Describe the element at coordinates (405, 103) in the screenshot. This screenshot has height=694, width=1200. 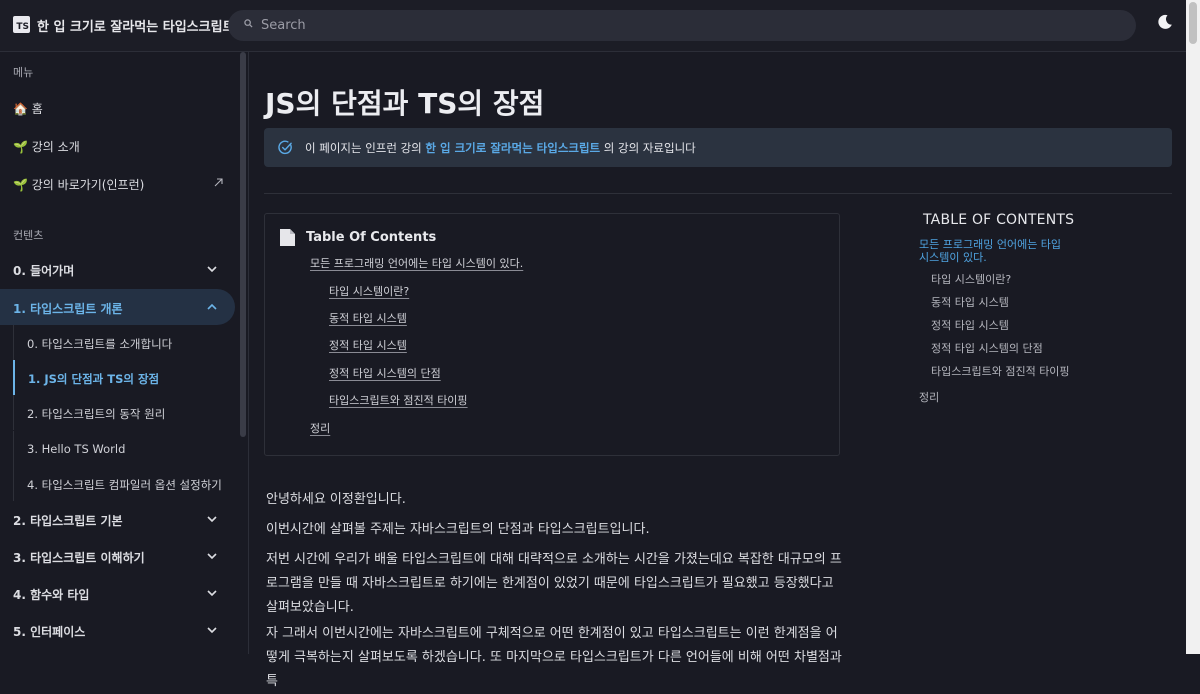
I see `page-title: JS의 단점과 TS의 장점` at that location.